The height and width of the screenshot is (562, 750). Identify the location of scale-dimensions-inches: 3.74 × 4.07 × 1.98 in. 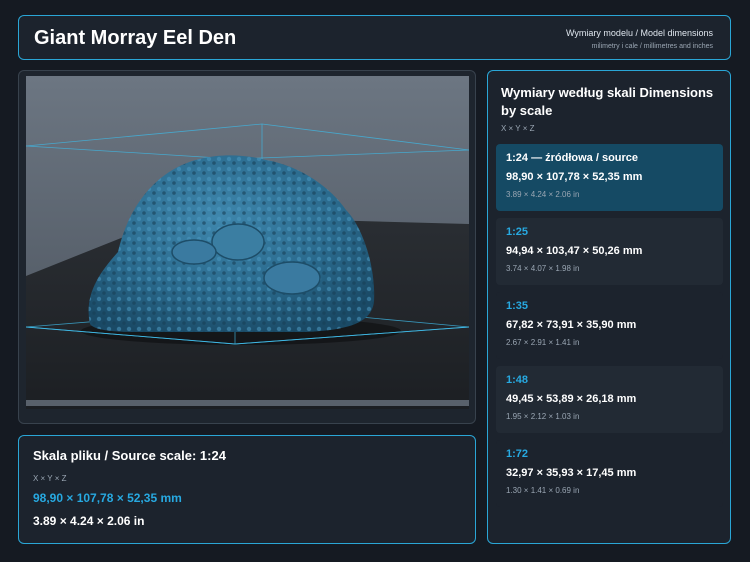
(543, 268).